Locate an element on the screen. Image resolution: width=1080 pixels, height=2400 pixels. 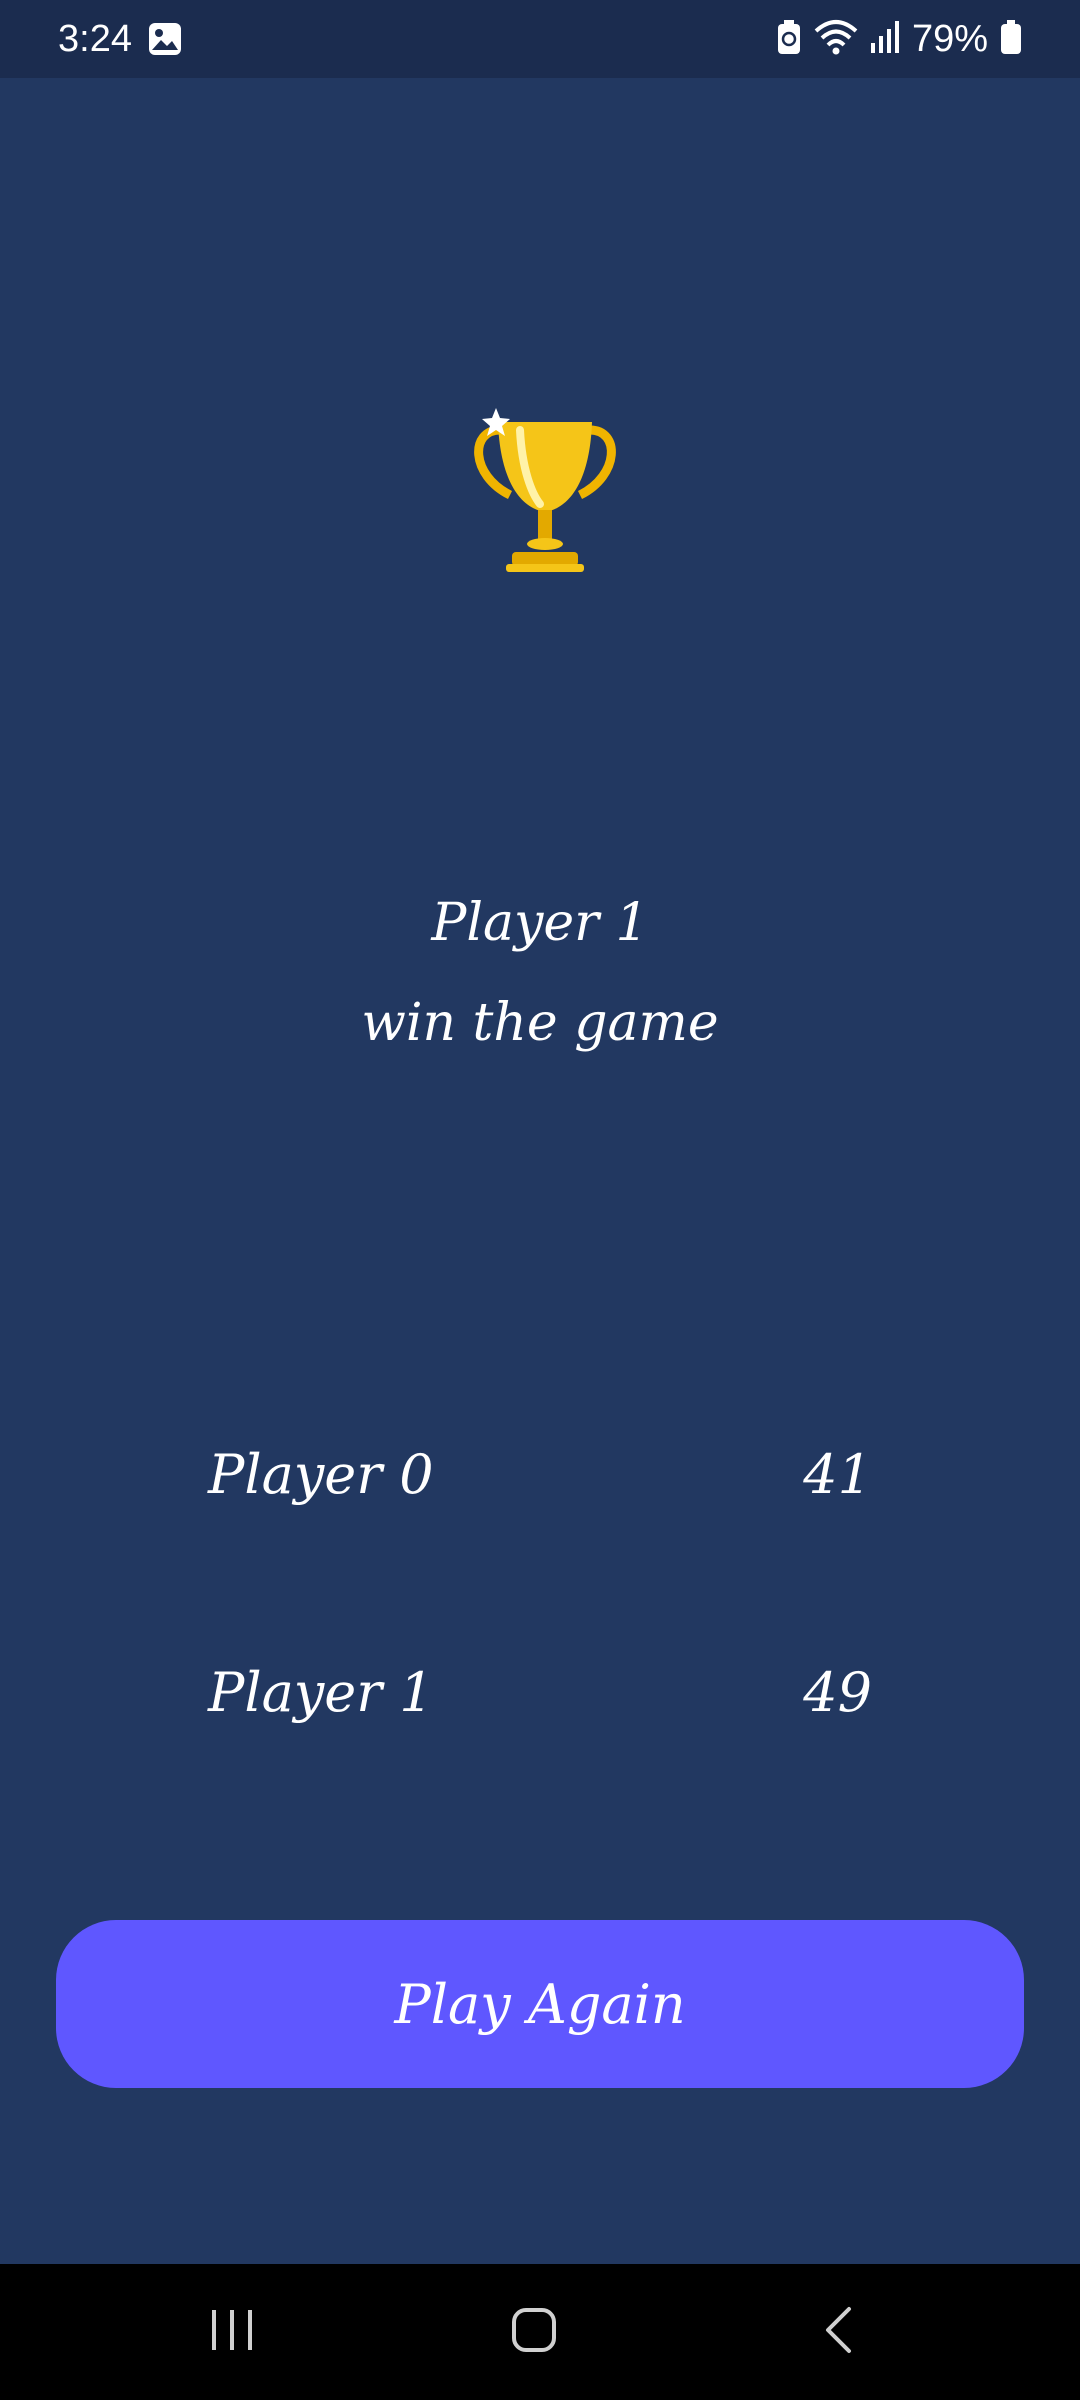
recents-button is located at coordinates (232, 2332).